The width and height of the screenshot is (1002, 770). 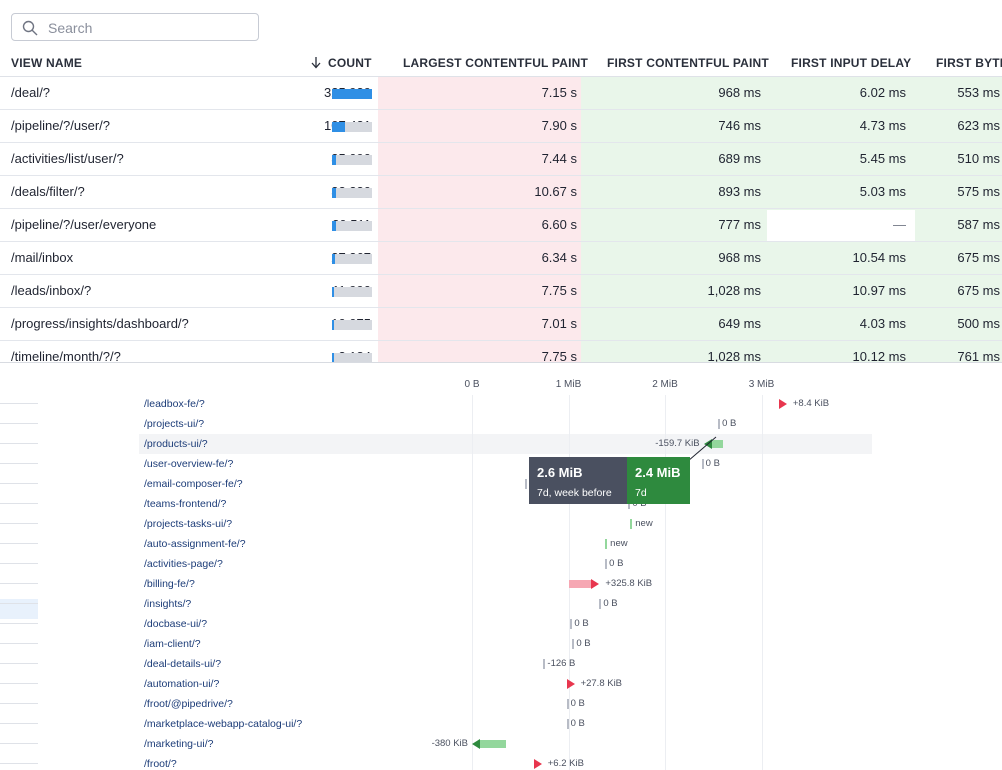 What do you see at coordinates (559, 158) in the screenshot?
I see `lcp-cell: 7.44 s` at bounding box center [559, 158].